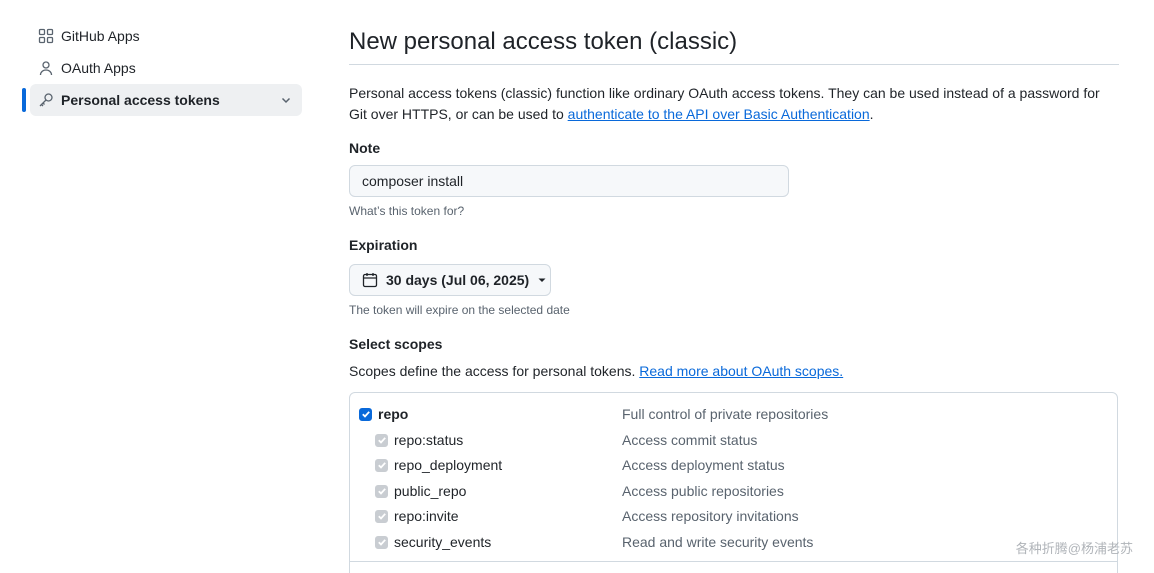  I want to click on scope-row-repo-deployment: repo_deployment Access deployment status, so click(733, 465).